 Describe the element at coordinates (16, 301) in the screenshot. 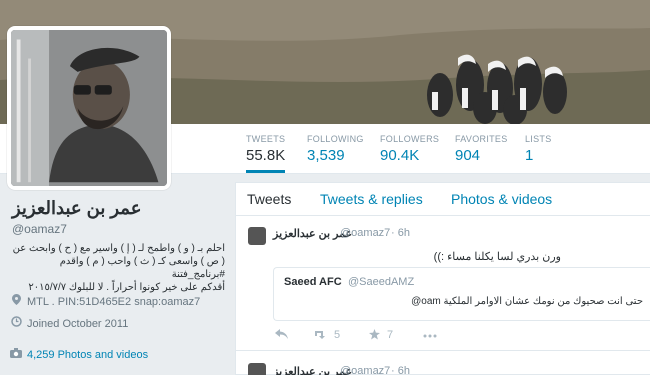

I see `map-pin-icon` at that location.